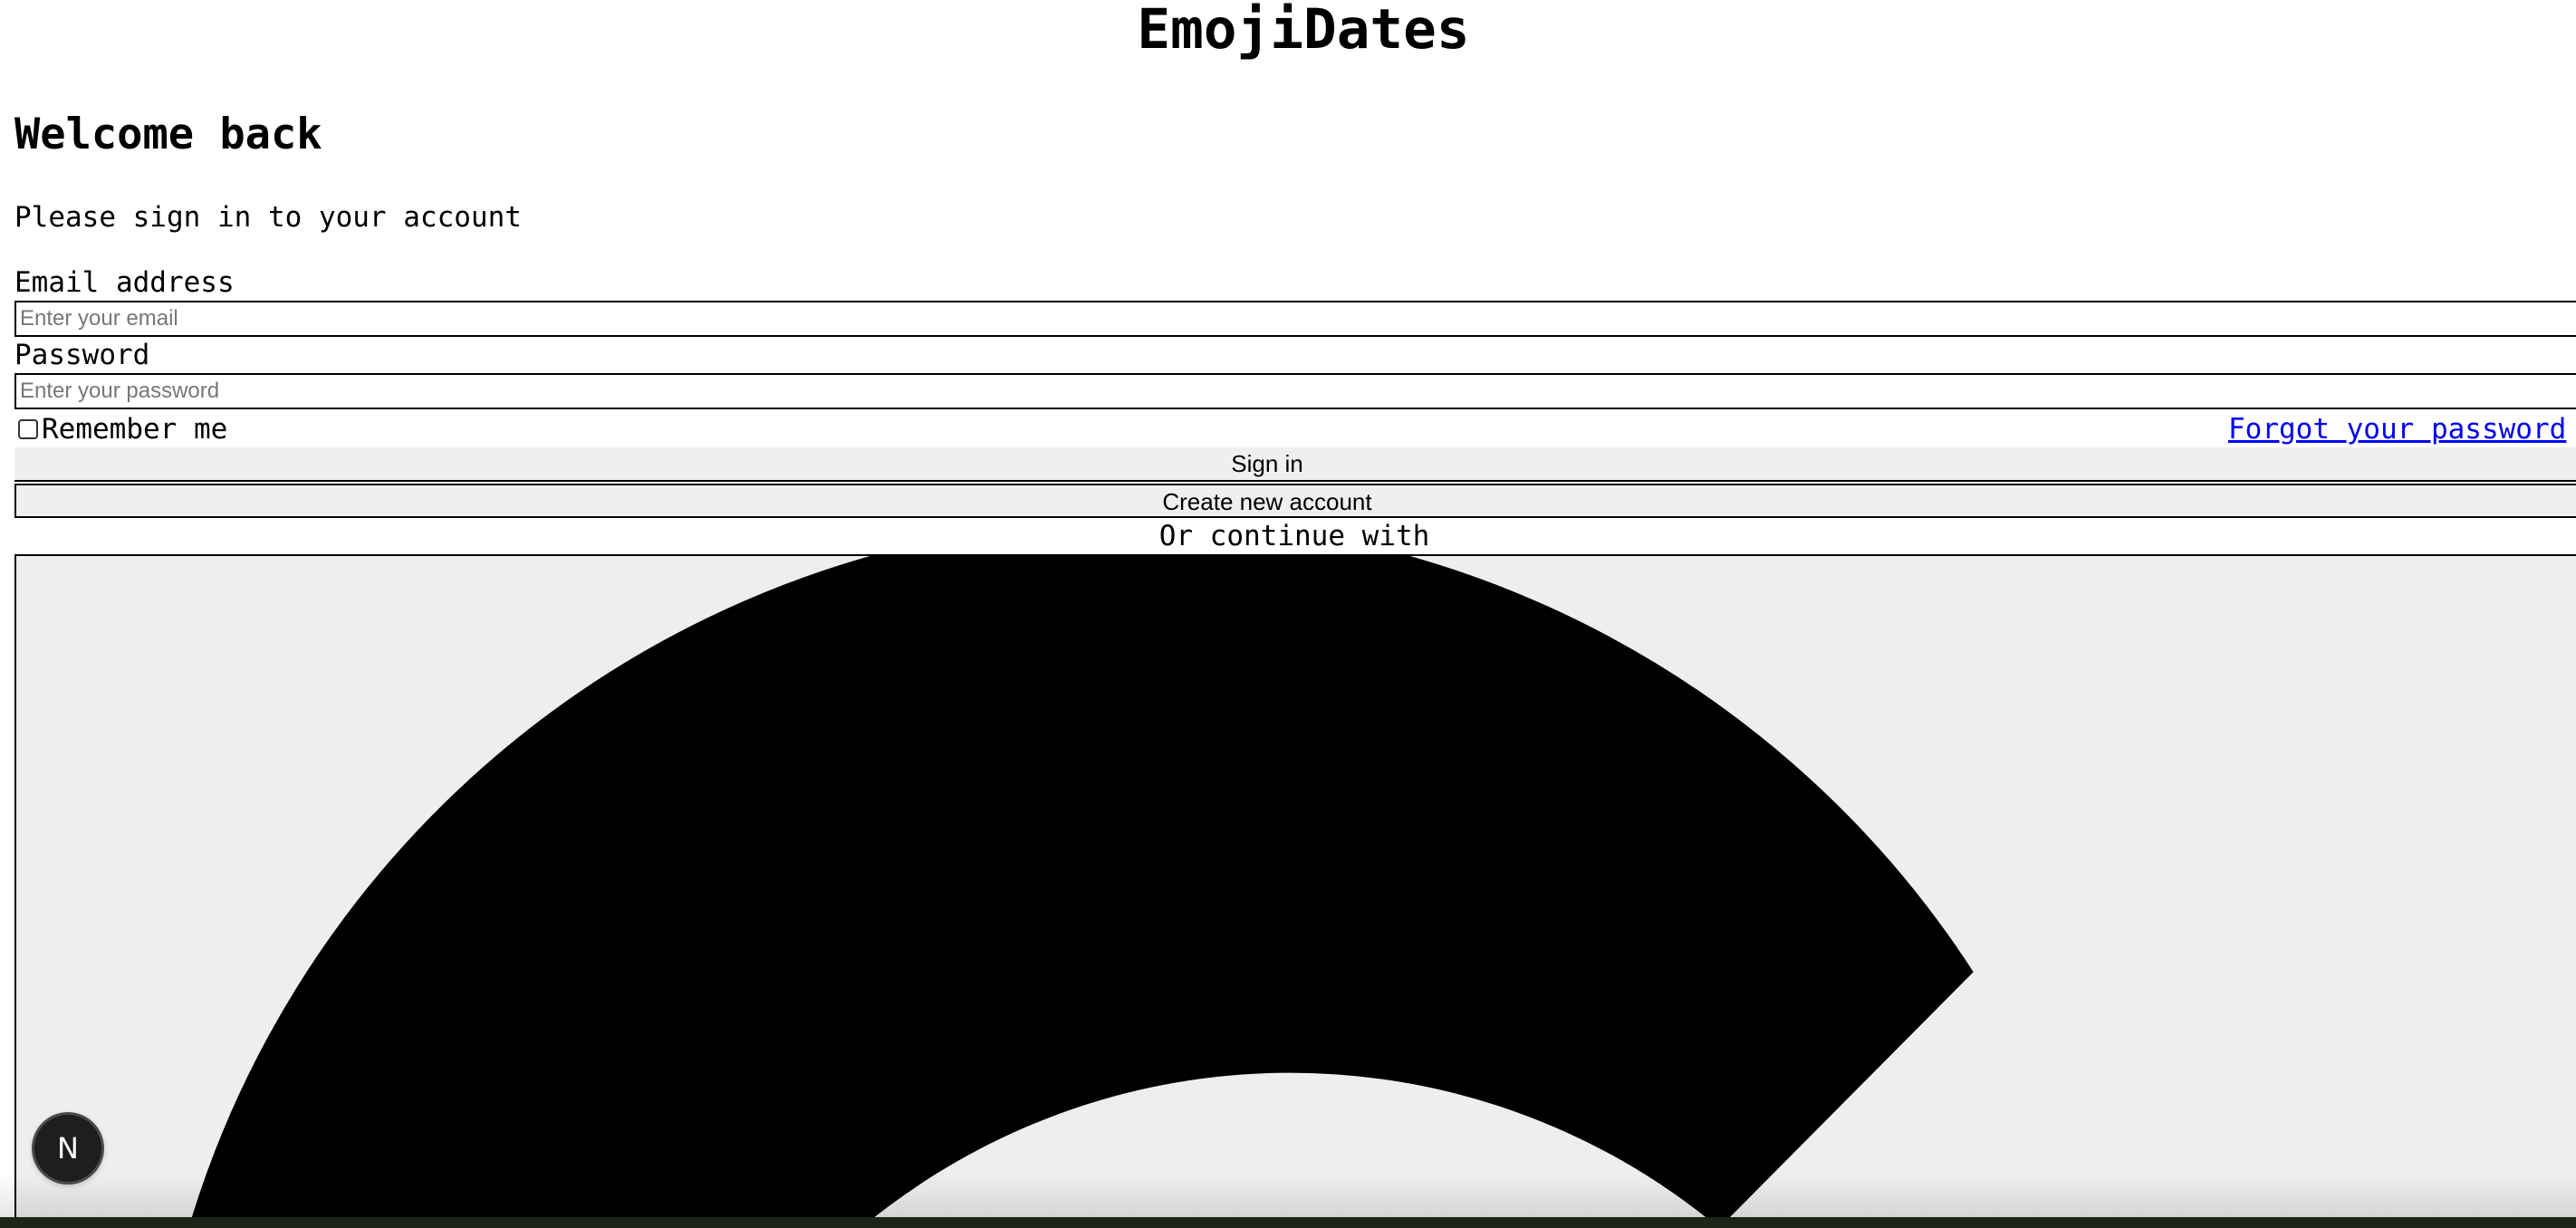 Image resolution: width=2576 pixels, height=1228 pixels. What do you see at coordinates (1295, 319) in the screenshot?
I see `email-field` at bounding box center [1295, 319].